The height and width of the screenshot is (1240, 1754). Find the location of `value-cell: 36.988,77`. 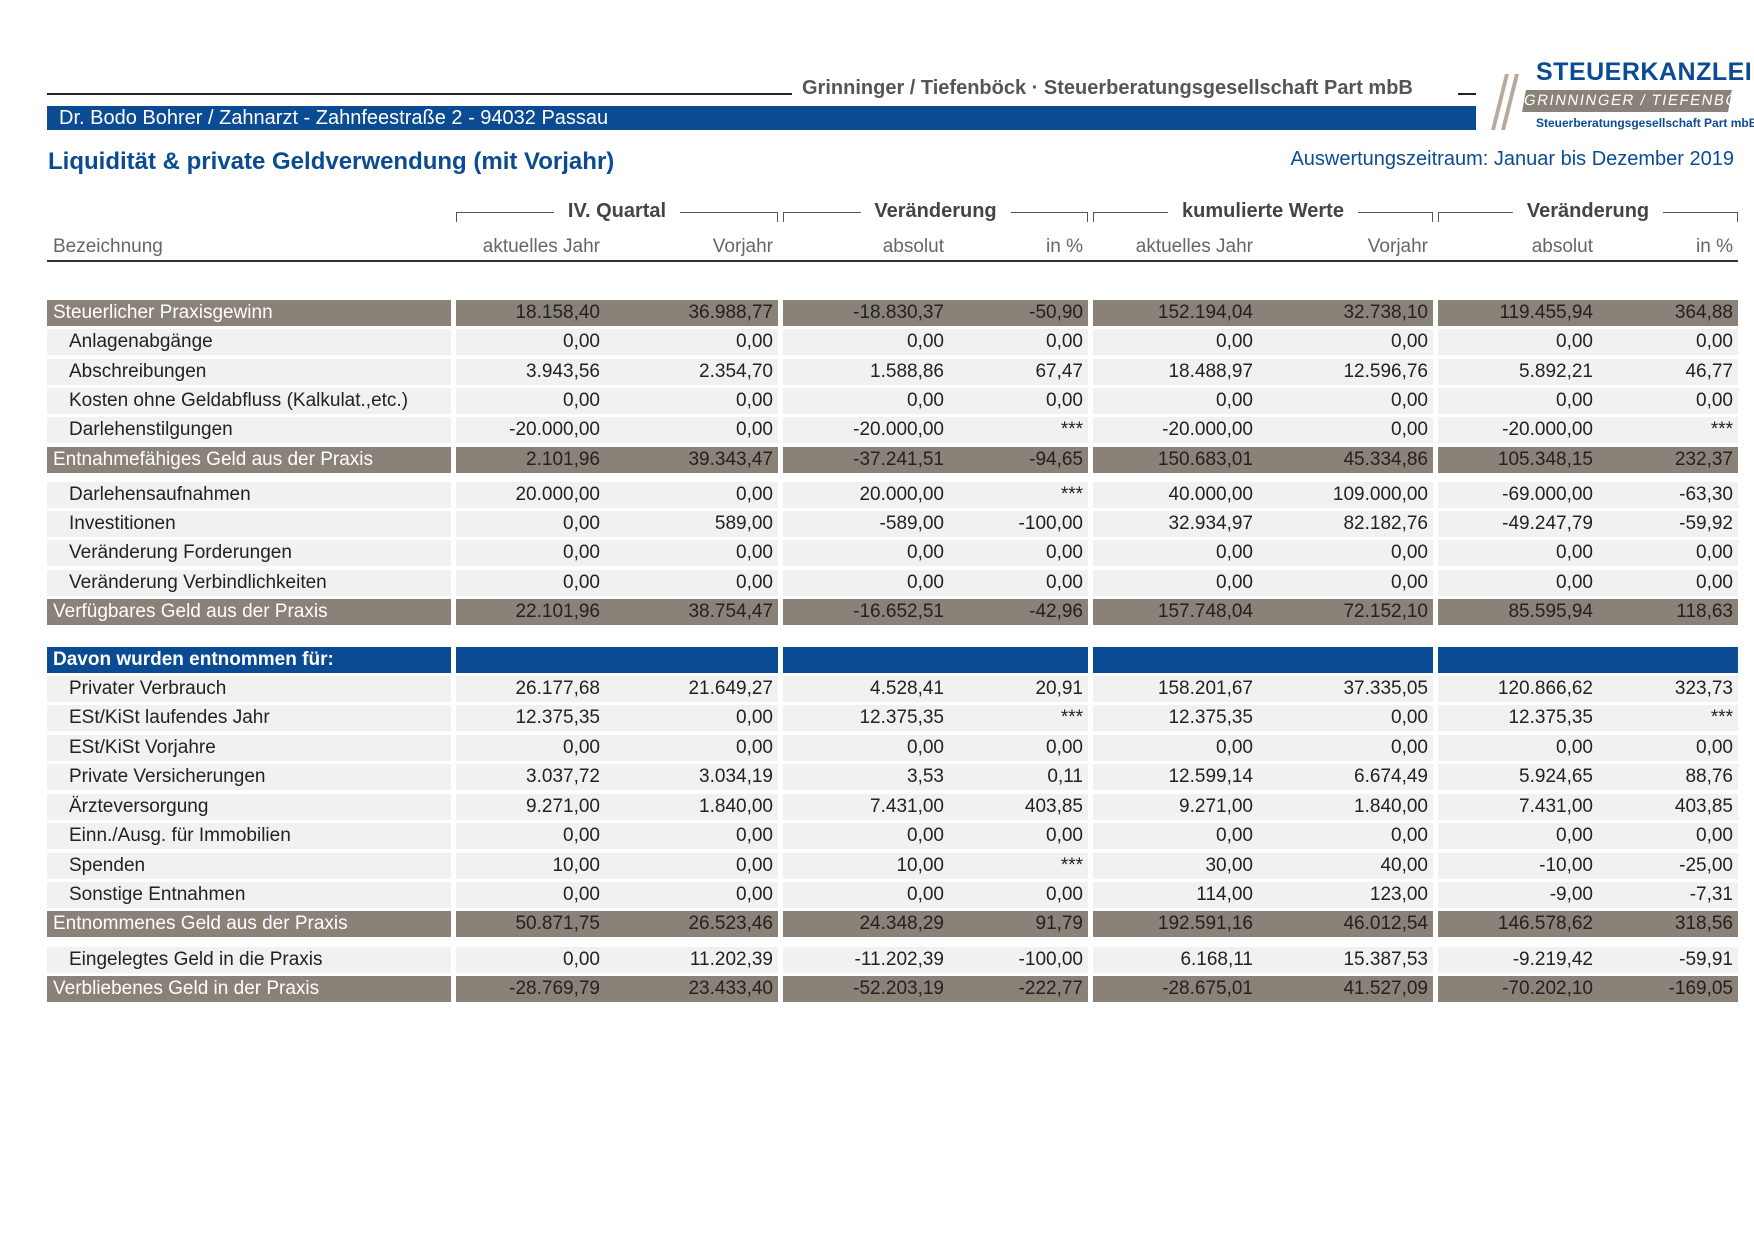

value-cell: 36.988,77 is located at coordinates (730, 312).